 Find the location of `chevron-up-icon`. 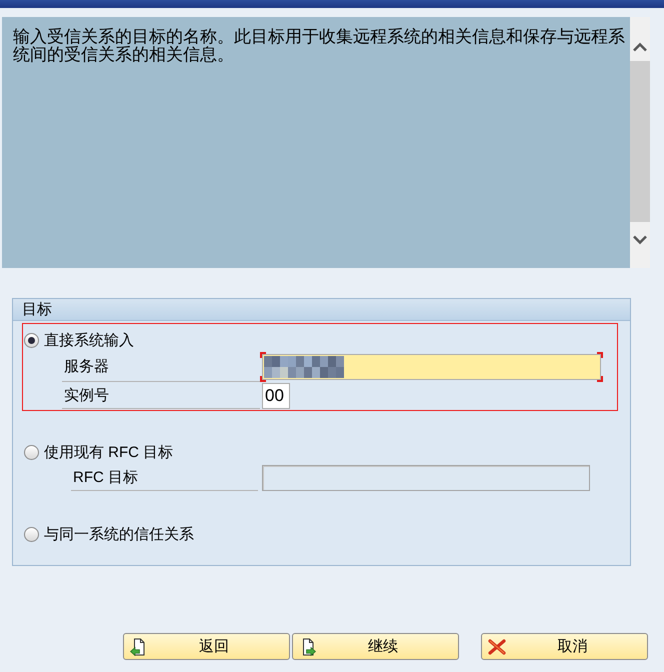

chevron-up-icon is located at coordinates (640, 47).